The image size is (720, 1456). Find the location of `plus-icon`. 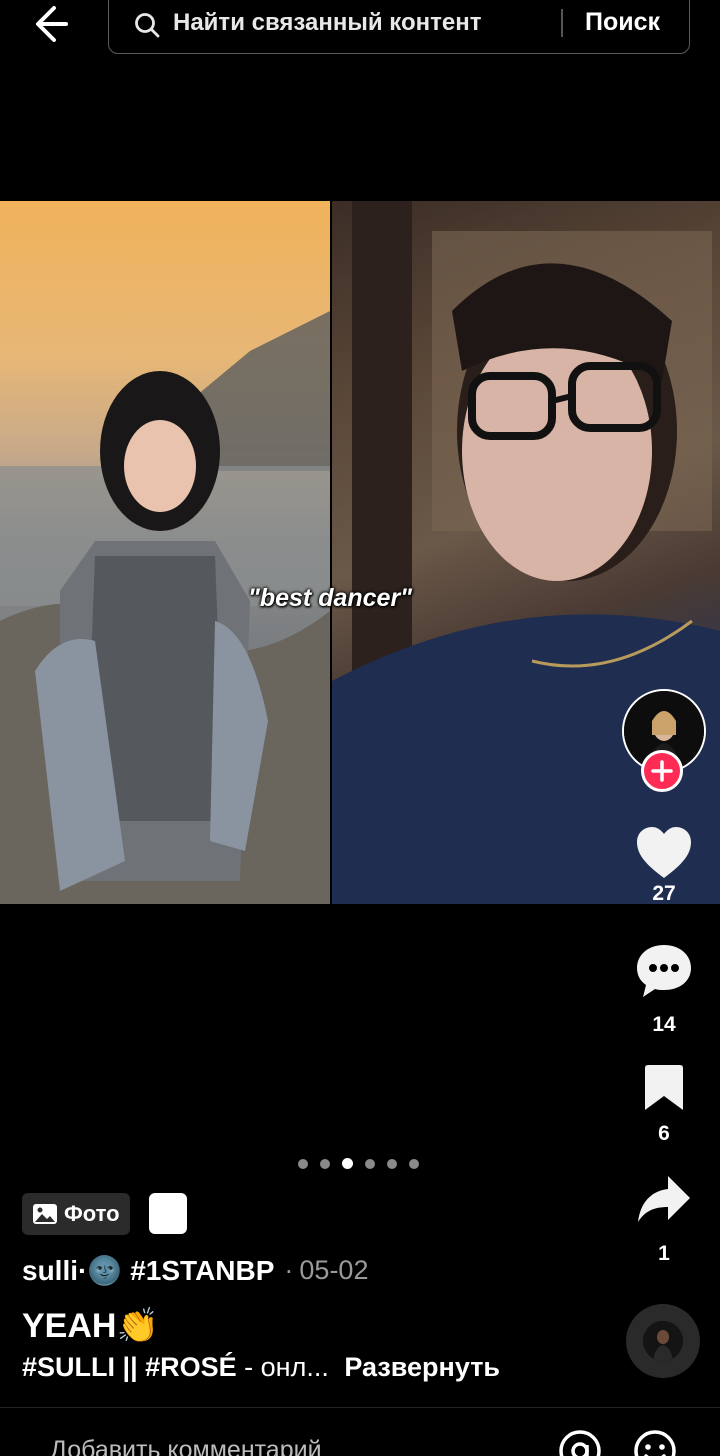

plus-icon is located at coordinates (662, 771).